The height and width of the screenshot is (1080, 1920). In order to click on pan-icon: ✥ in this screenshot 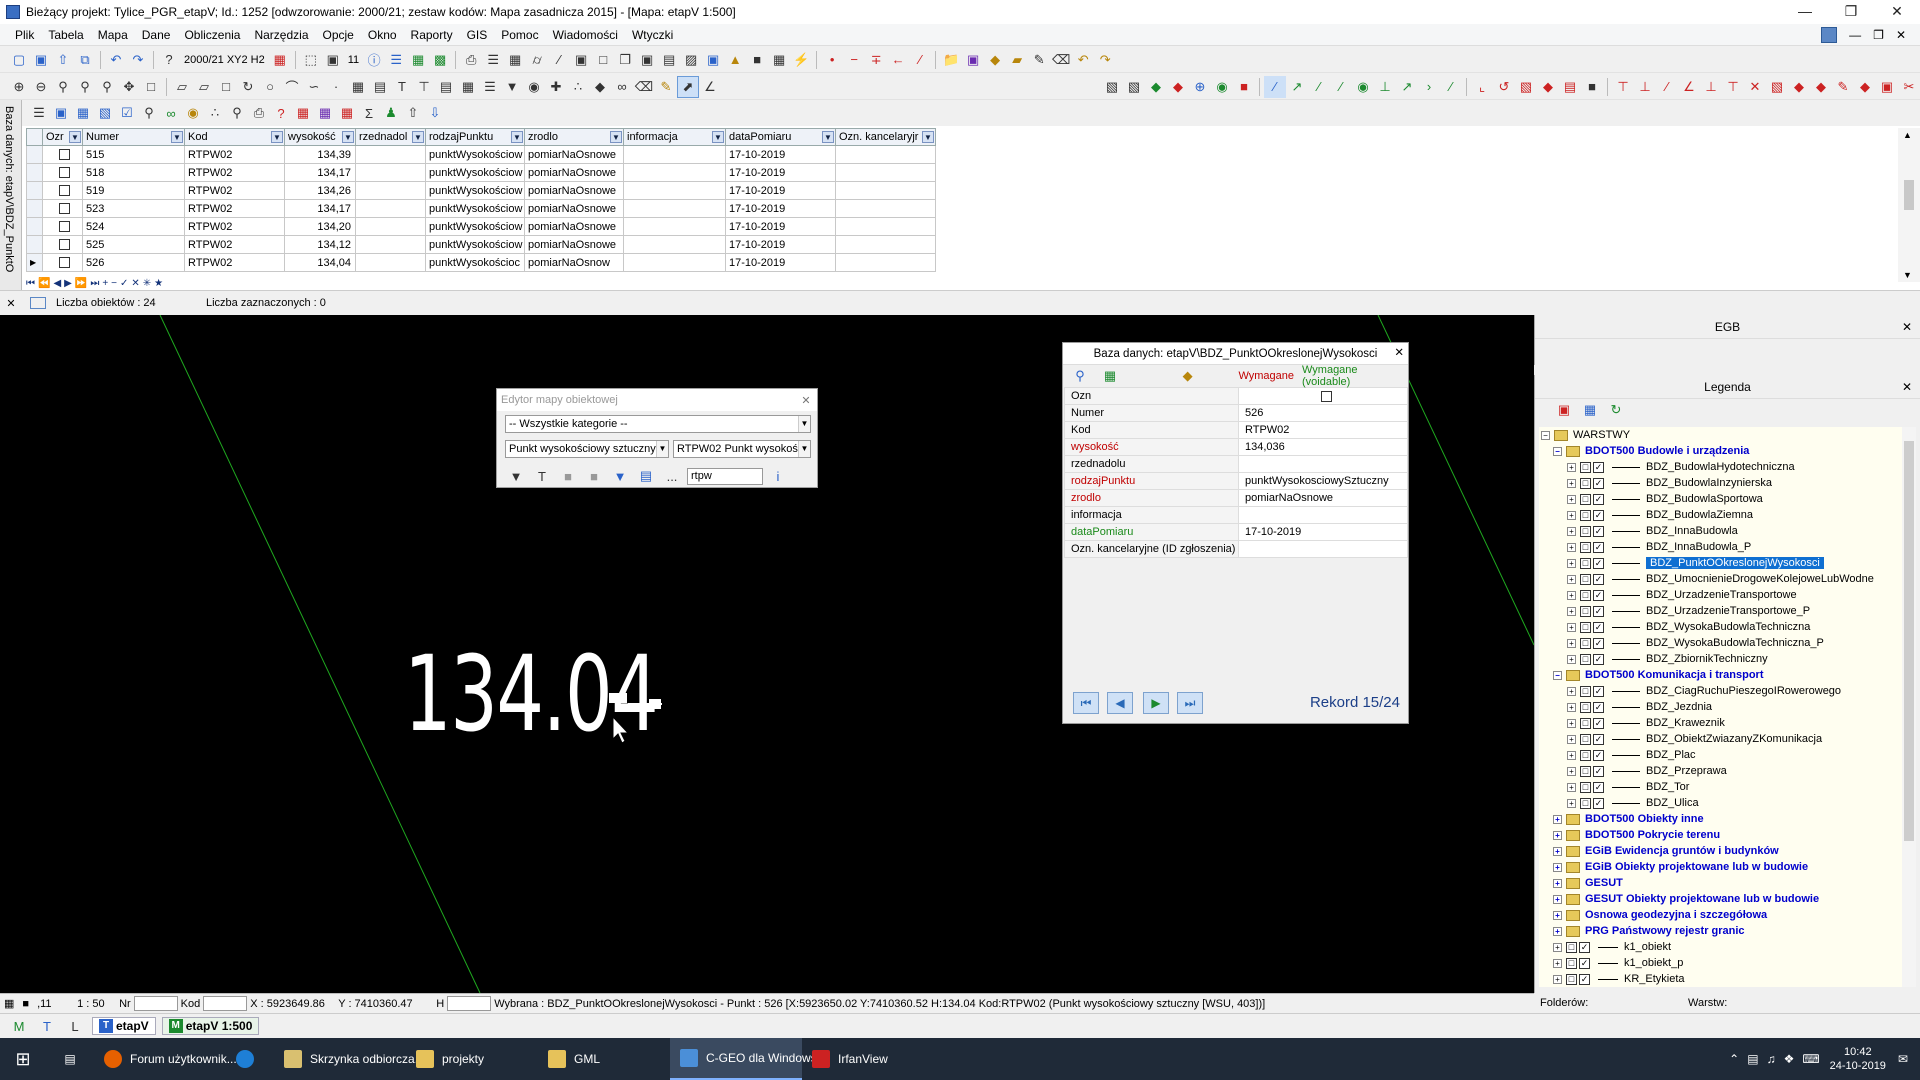, I will do `click(129, 87)`.